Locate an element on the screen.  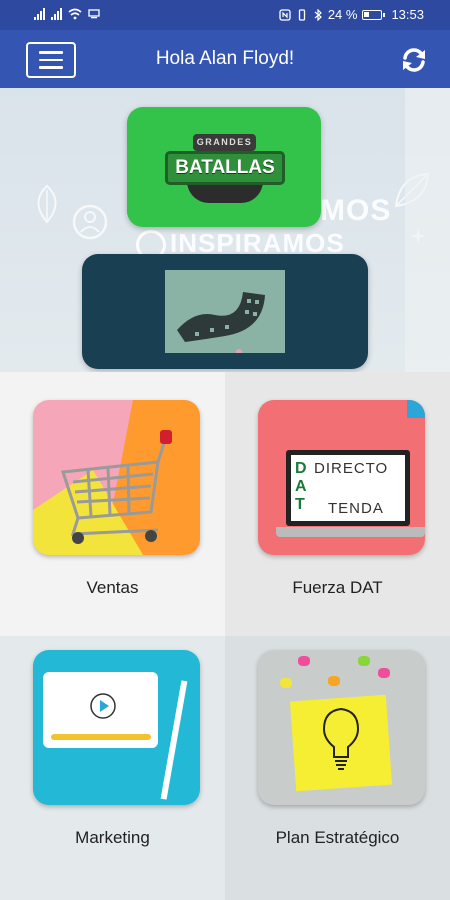
fuerza-dat-image: DAT DIRECTO TENDA is located at coordinates (341, 477).